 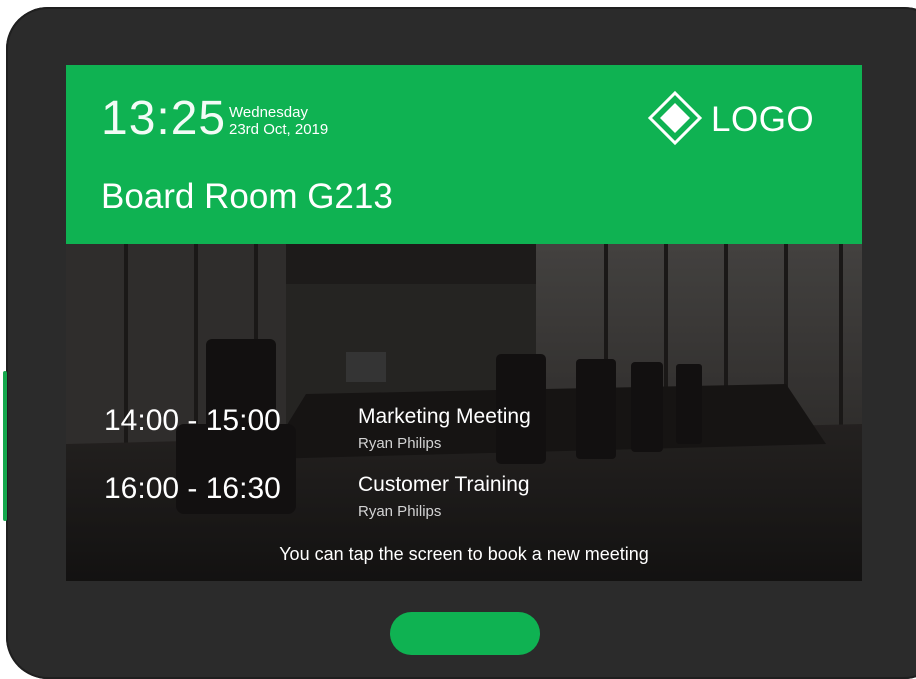 I want to click on date-label: 23rd Oct, 2019, so click(x=279, y=129).